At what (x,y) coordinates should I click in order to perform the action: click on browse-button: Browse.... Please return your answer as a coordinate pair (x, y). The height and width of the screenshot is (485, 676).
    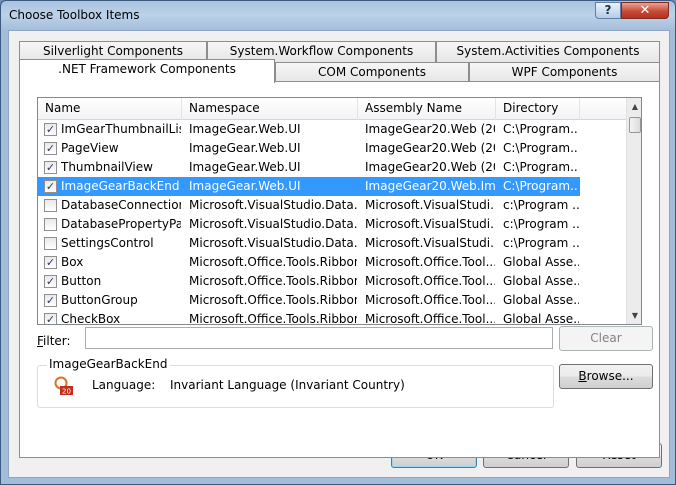
    Looking at the image, I should click on (606, 376).